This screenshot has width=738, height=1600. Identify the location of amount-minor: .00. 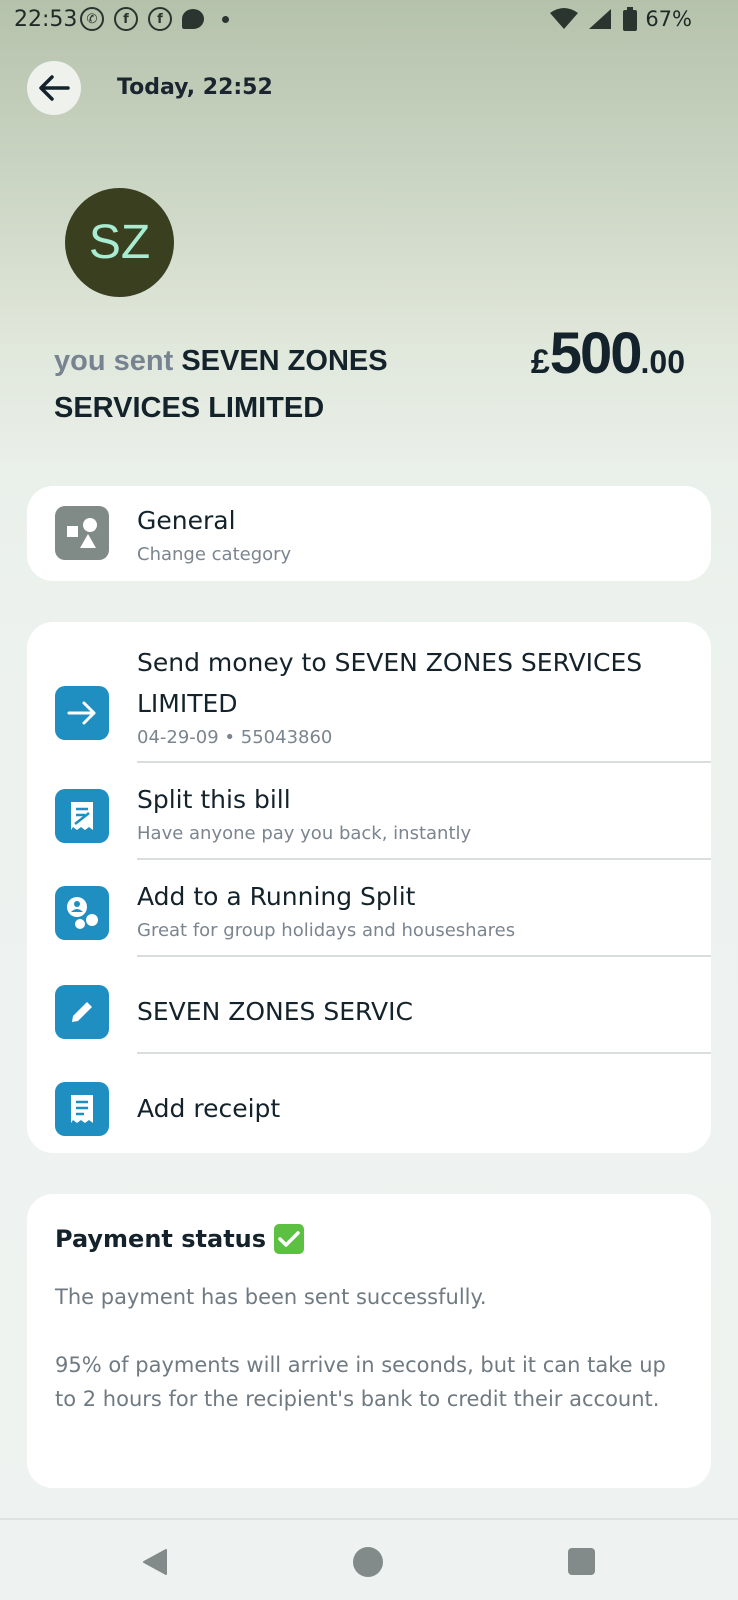
(662, 362).